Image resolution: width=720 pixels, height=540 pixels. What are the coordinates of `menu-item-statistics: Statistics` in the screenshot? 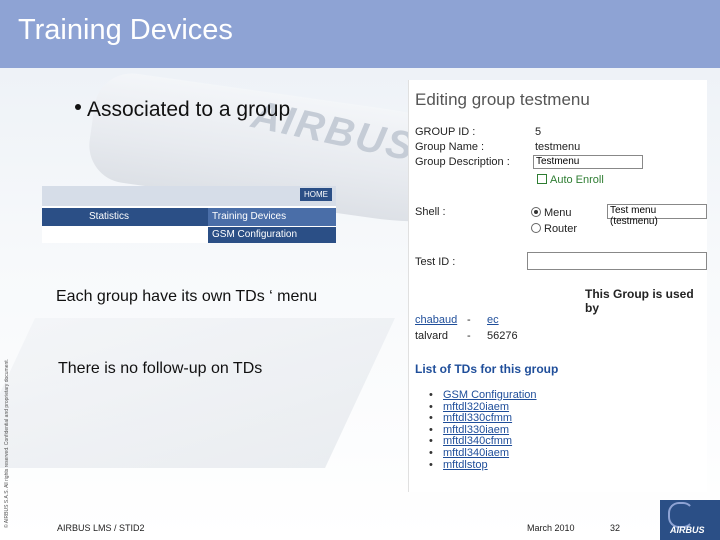 It's located at (109, 216).